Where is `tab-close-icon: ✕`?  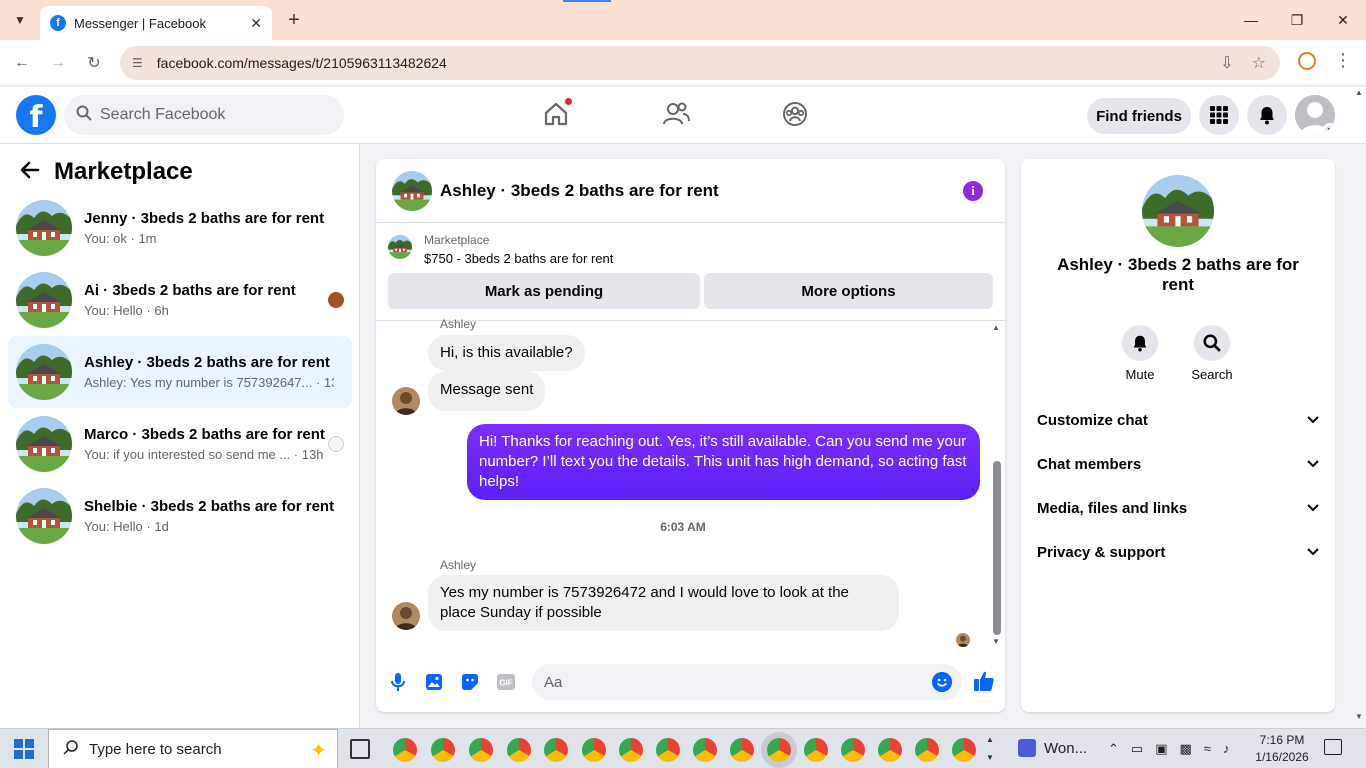 tab-close-icon: ✕ is located at coordinates (256, 23).